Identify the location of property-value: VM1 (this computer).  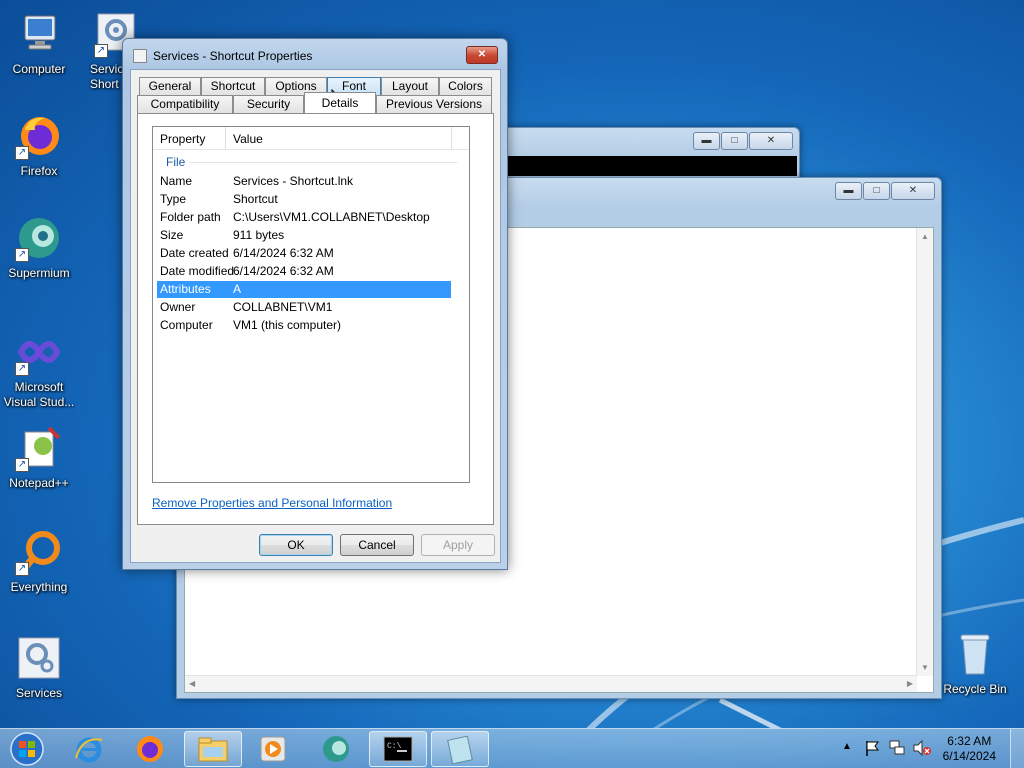
(287, 325).